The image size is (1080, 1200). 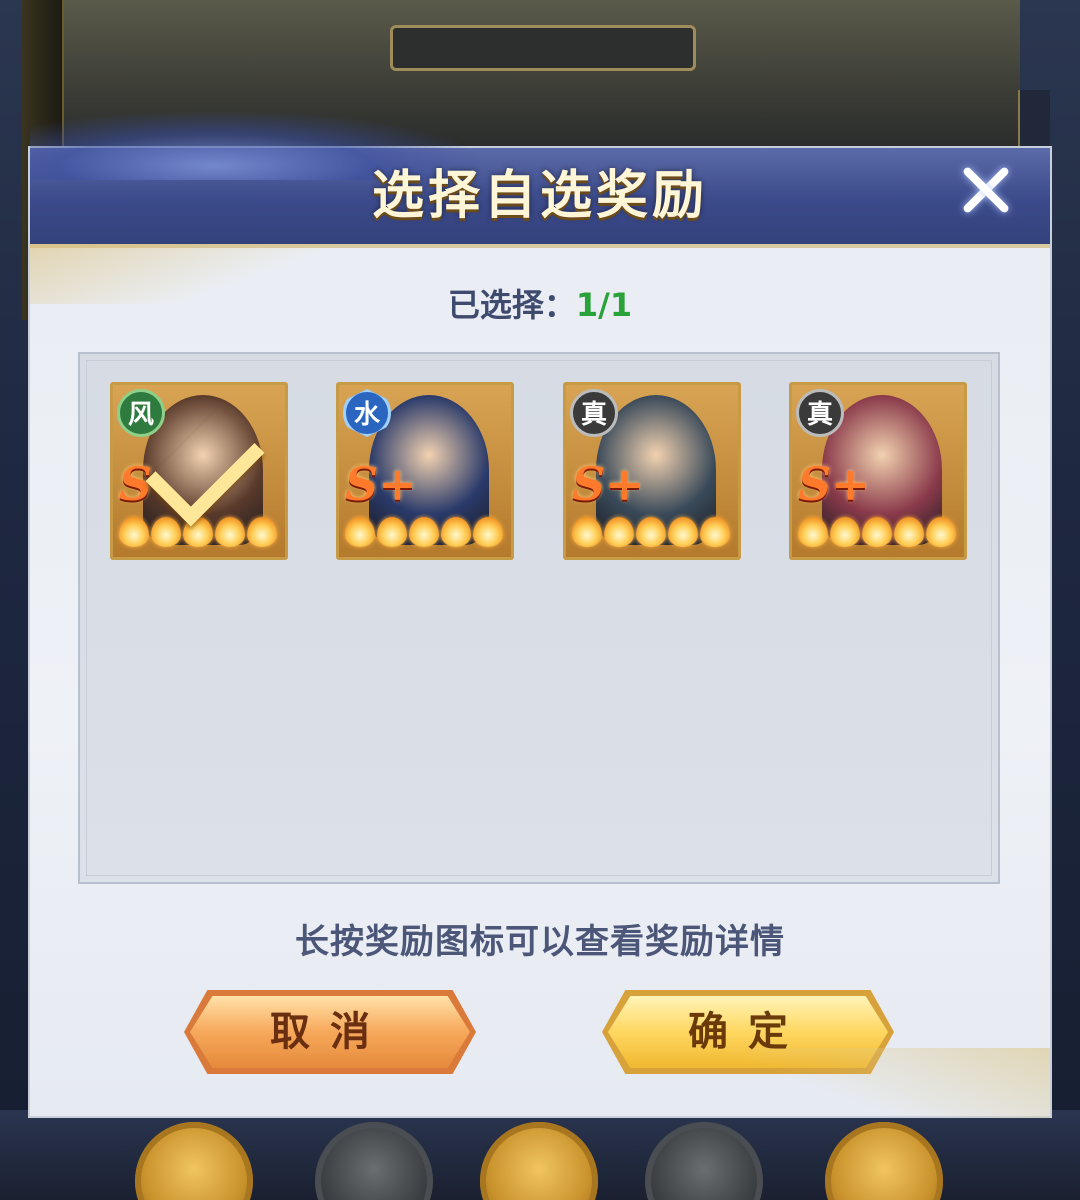 I want to click on reward-card: 风S, so click(x=199, y=471).